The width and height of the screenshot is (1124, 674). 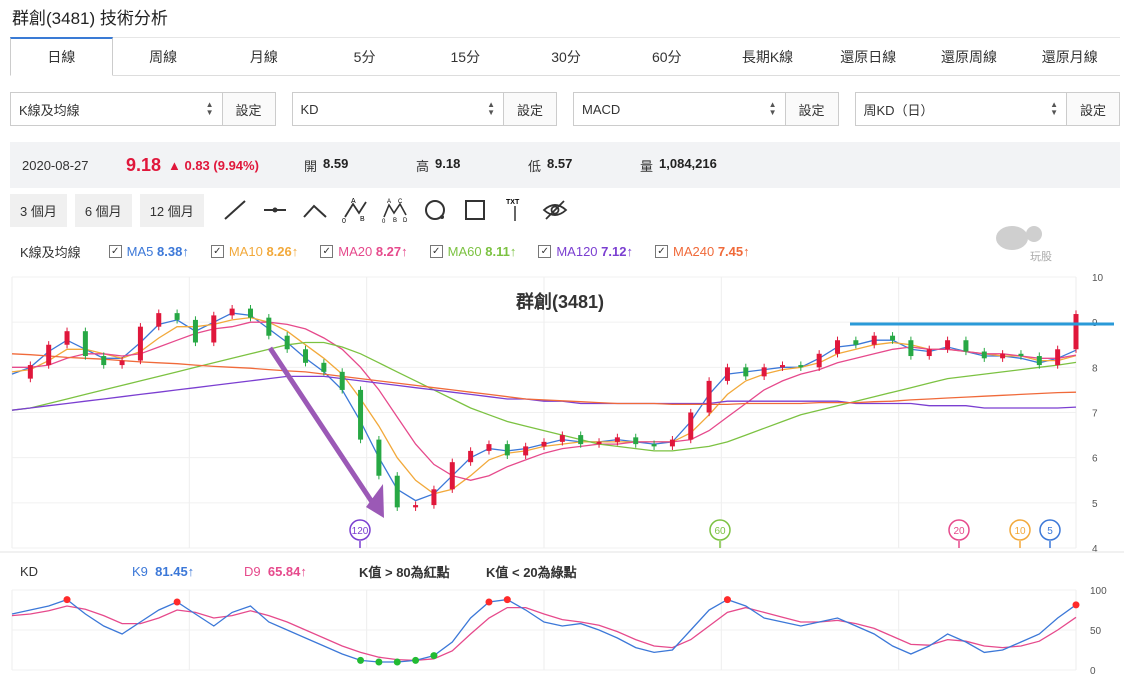 What do you see at coordinates (560, 301) in the screenshot?
I see `chart-title: 群創(3481)` at bounding box center [560, 301].